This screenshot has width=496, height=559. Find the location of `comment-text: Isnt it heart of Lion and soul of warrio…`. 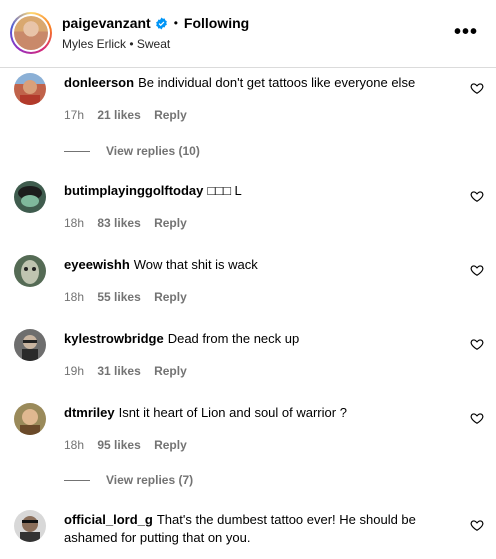

comment-text: Isnt it heart of Lion and soul of warrio… is located at coordinates (232, 412).